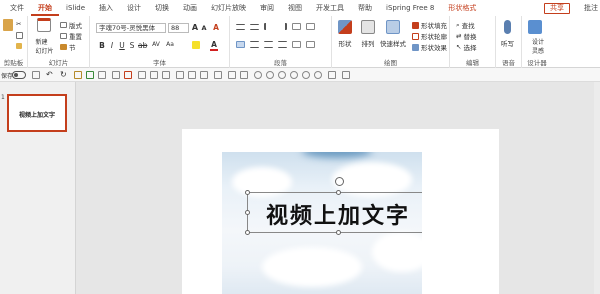 This screenshot has width=600, height=294. Describe the element at coordinates (282, 26) in the screenshot. I see `increase-indent-icon` at that location.